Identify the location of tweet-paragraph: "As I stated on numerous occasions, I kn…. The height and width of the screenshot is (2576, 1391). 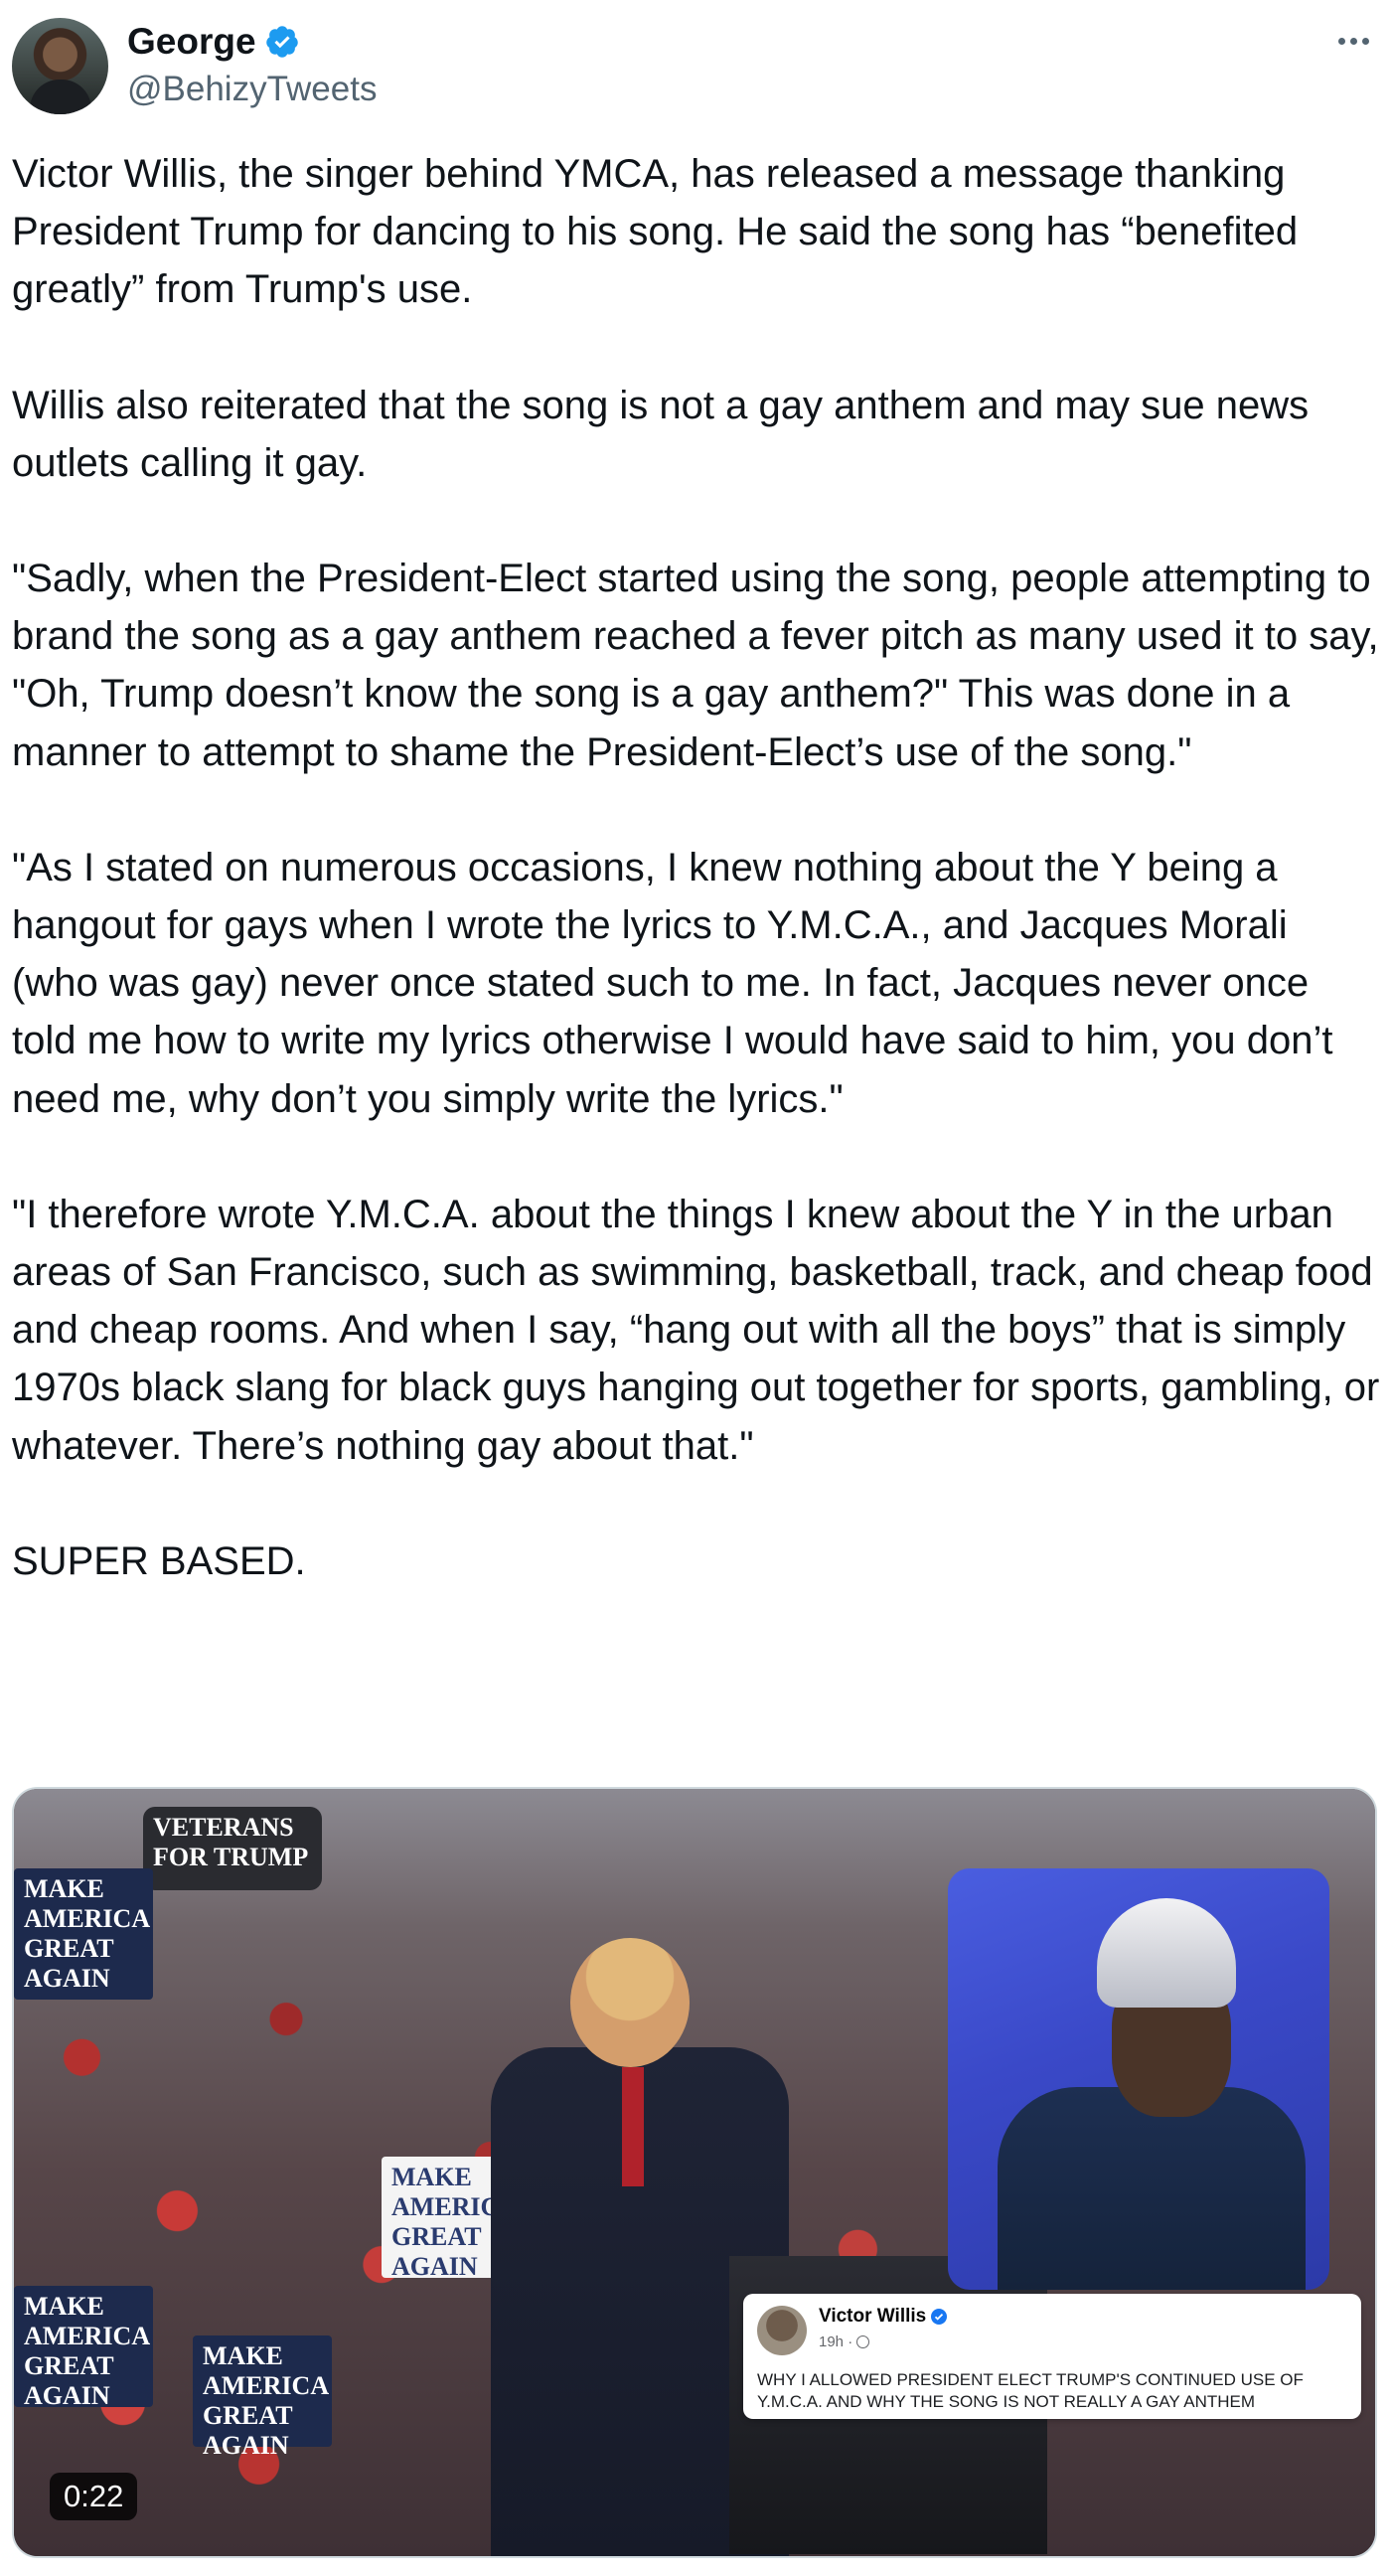
(672, 983).